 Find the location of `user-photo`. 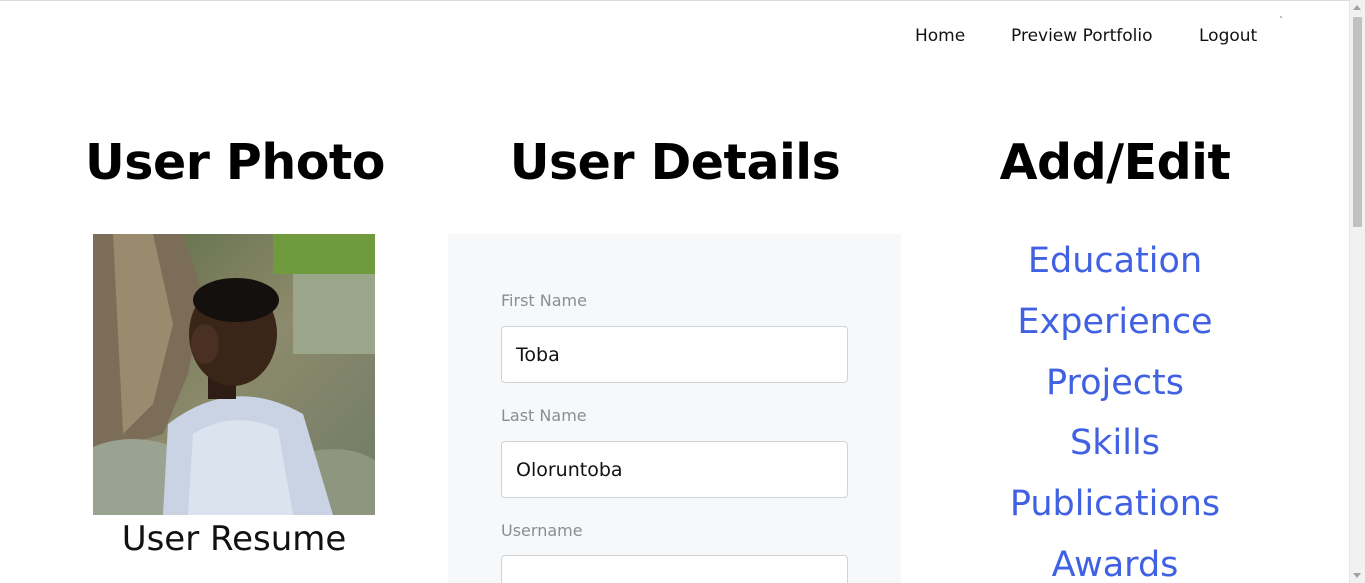

user-photo is located at coordinates (234, 374).